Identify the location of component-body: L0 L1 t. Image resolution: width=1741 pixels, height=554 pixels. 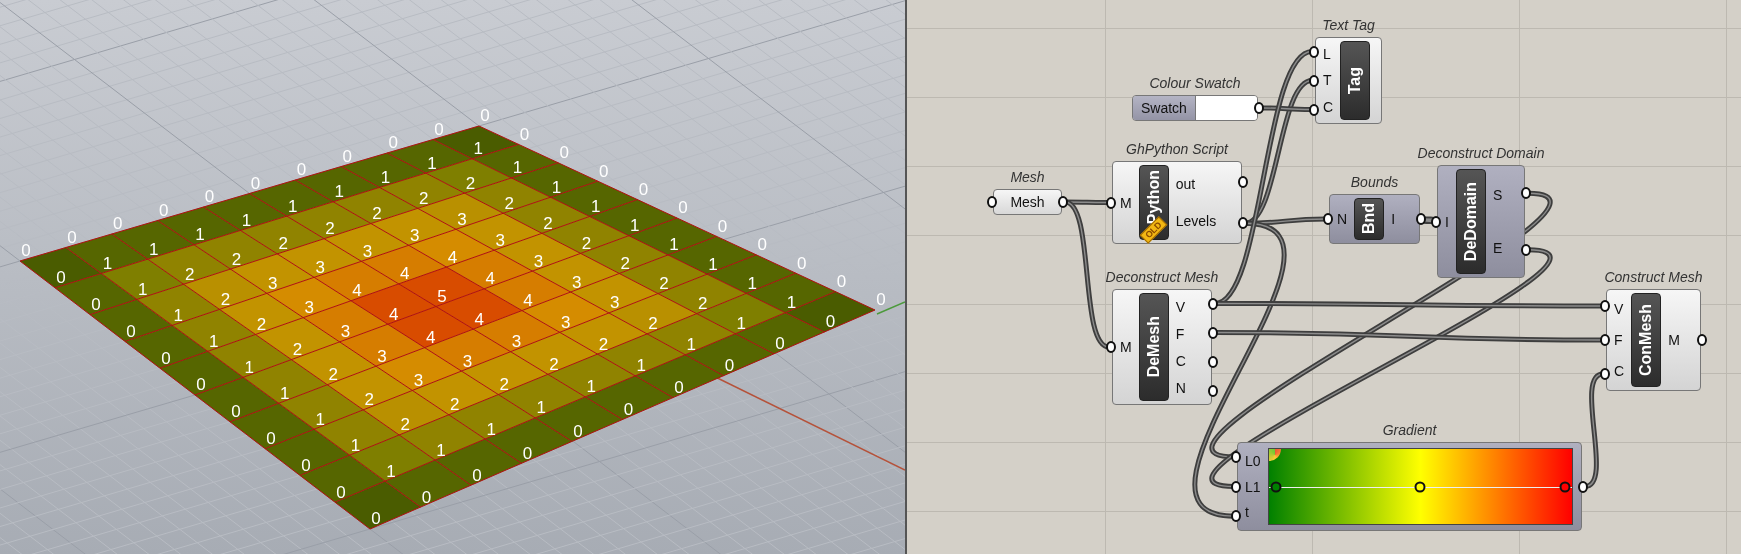
(1409, 486).